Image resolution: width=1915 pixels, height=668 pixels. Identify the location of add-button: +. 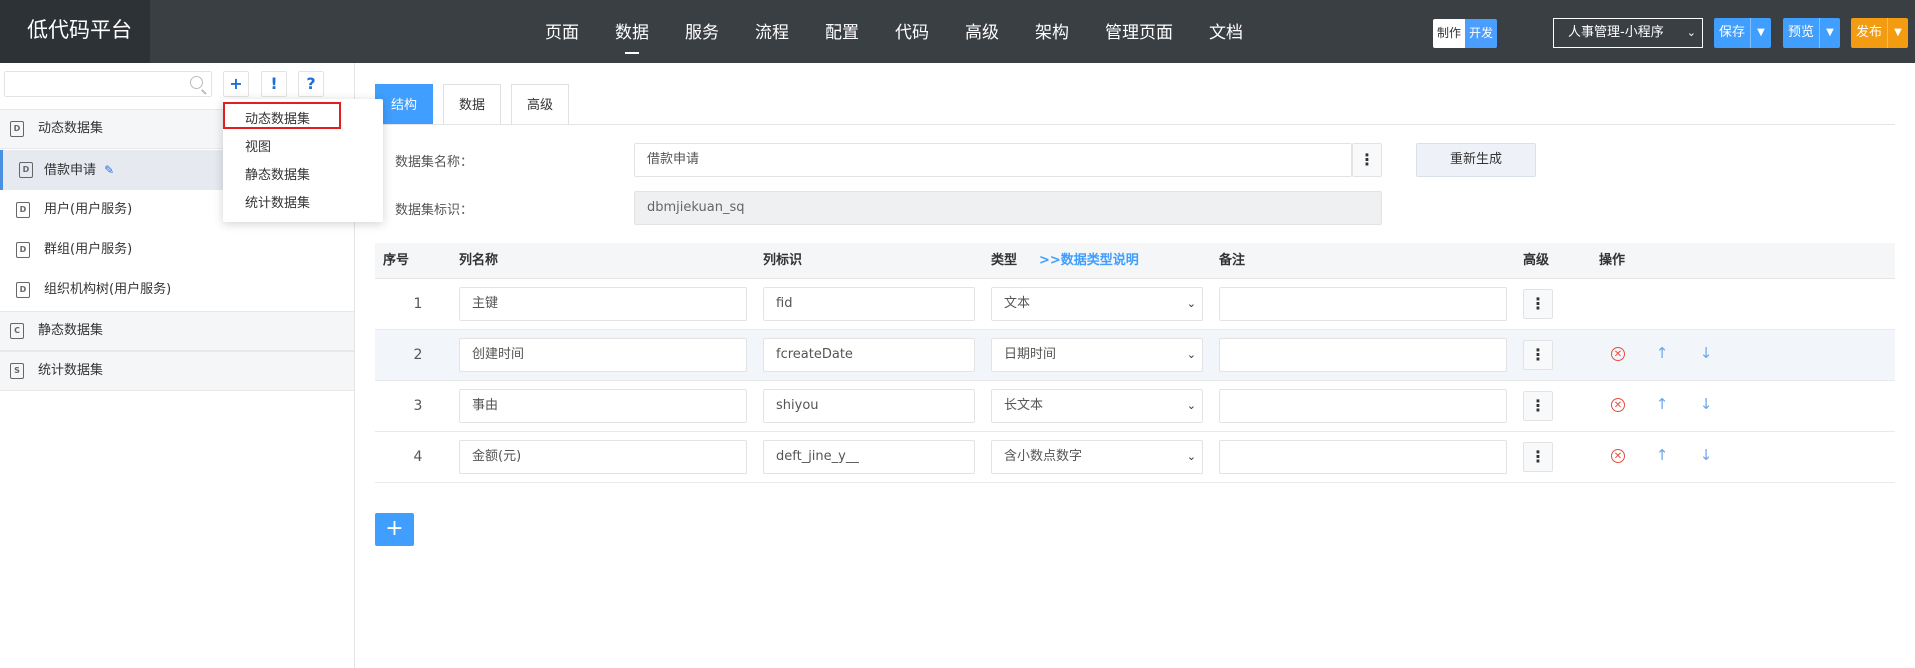
(236, 84).